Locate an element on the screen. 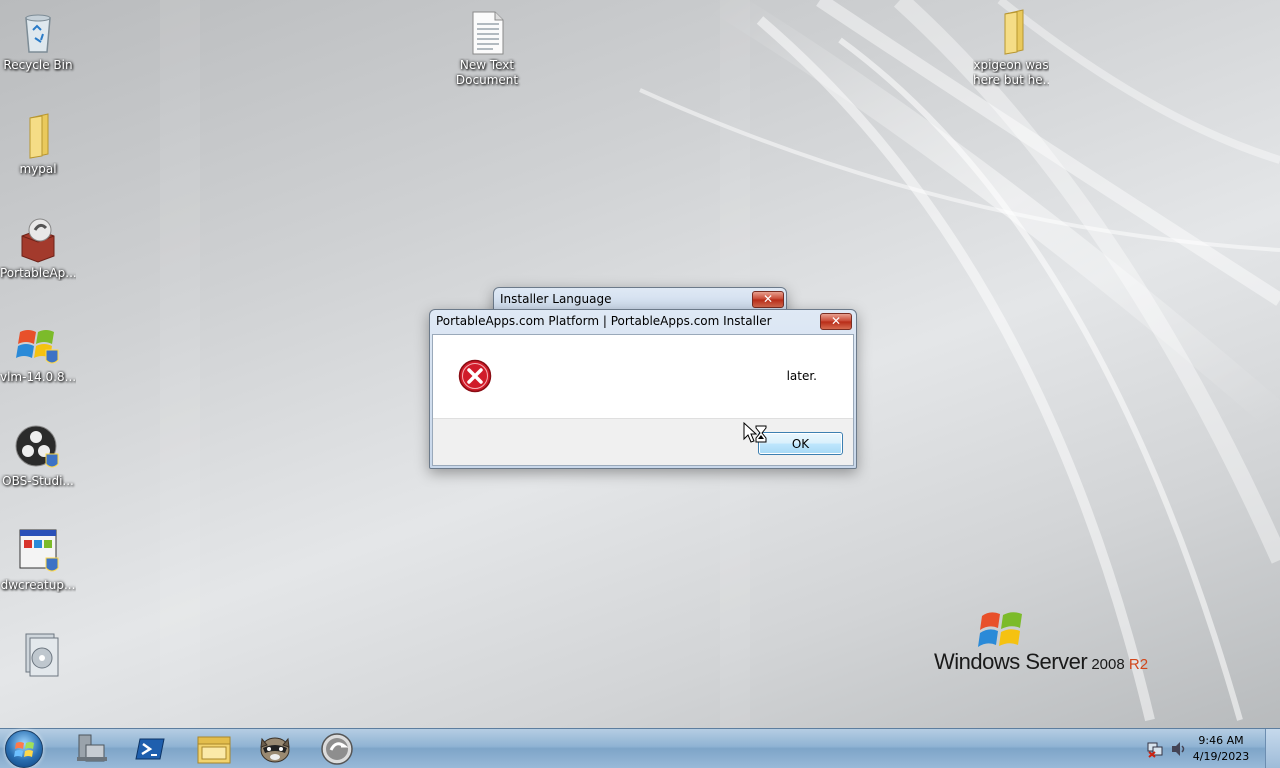  desktop-icon-new-text-document: New Text Document is located at coordinates (487, 48).